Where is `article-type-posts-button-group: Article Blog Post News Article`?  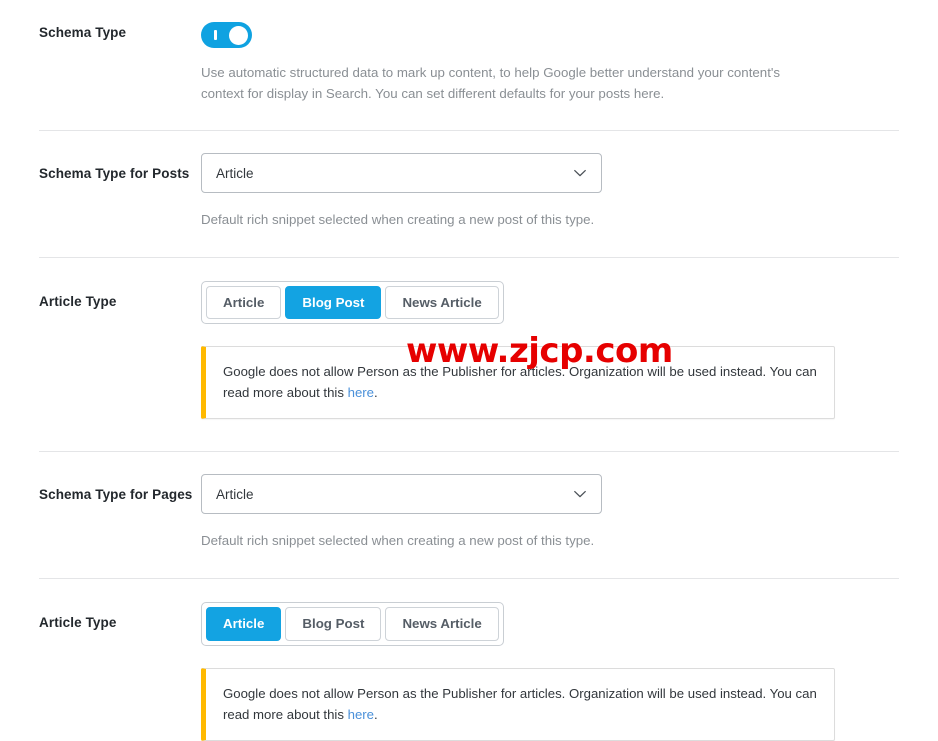
article-type-posts-button-group: Article Blog Post News Article is located at coordinates (352, 303).